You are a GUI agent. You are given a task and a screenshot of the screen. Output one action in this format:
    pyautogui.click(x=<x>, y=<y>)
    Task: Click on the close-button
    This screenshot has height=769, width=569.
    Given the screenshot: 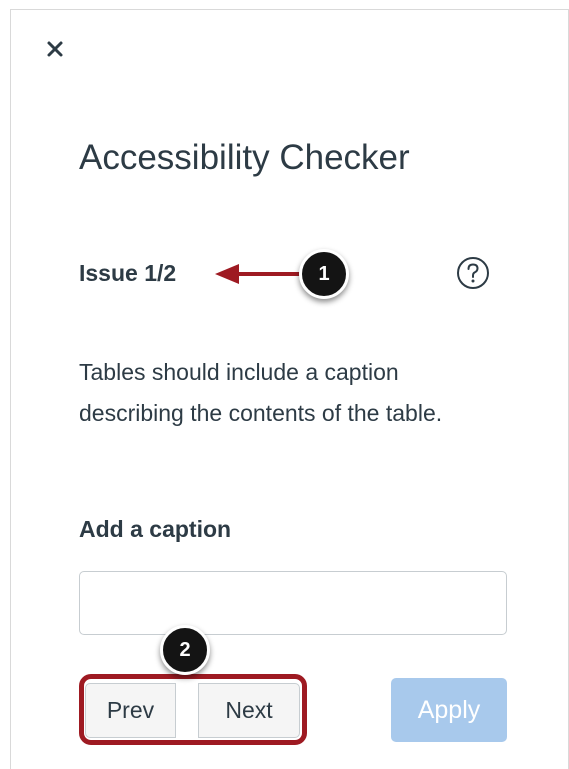 What is the action you would take?
    pyautogui.click(x=55, y=49)
    